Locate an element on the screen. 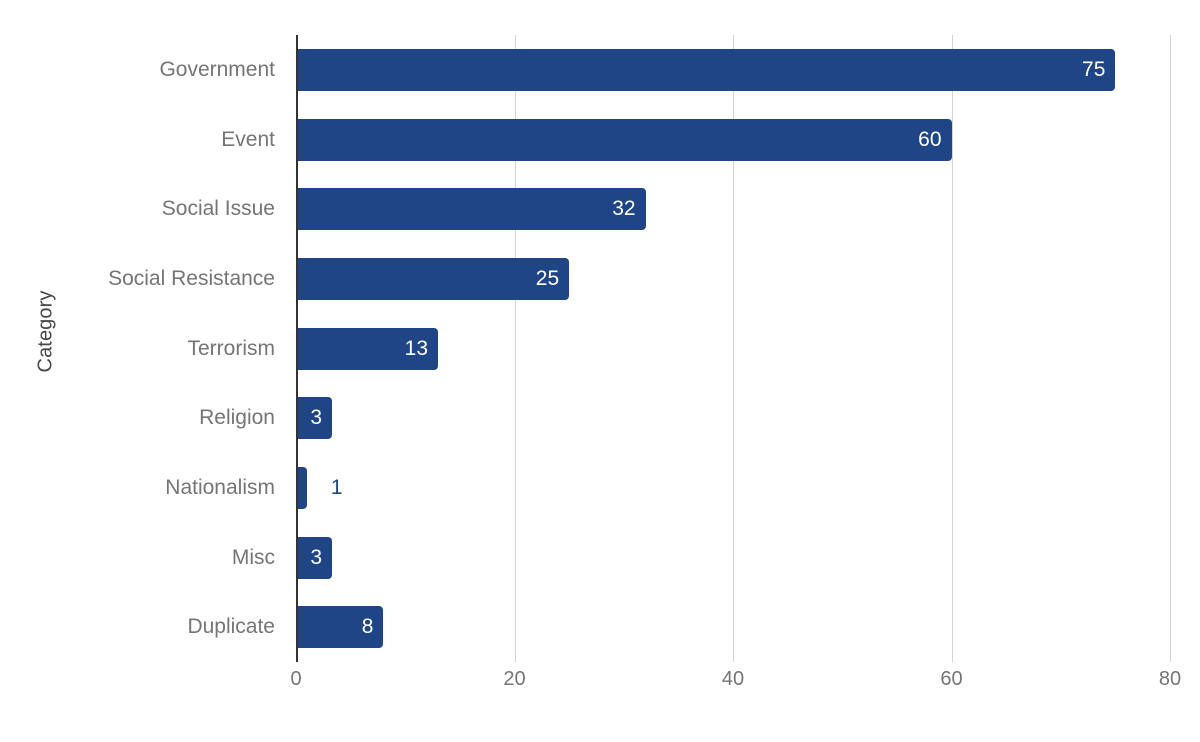 The image size is (1200, 742). x-axis-tick-label: 80 is located at coordinates (1170, 679).